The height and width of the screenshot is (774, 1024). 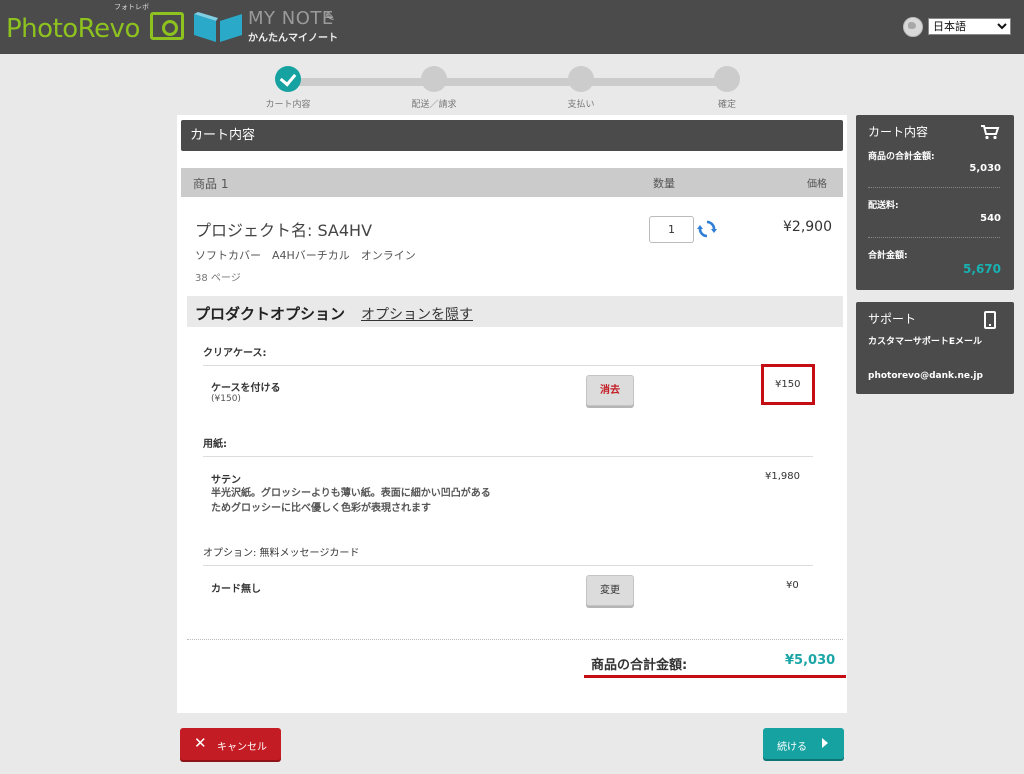 I want to click on support-title: サポート, so click(x=892, y=319).